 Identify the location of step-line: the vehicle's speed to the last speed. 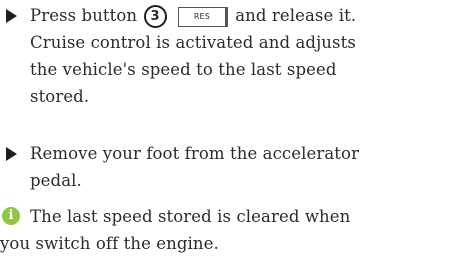
(183, 69).